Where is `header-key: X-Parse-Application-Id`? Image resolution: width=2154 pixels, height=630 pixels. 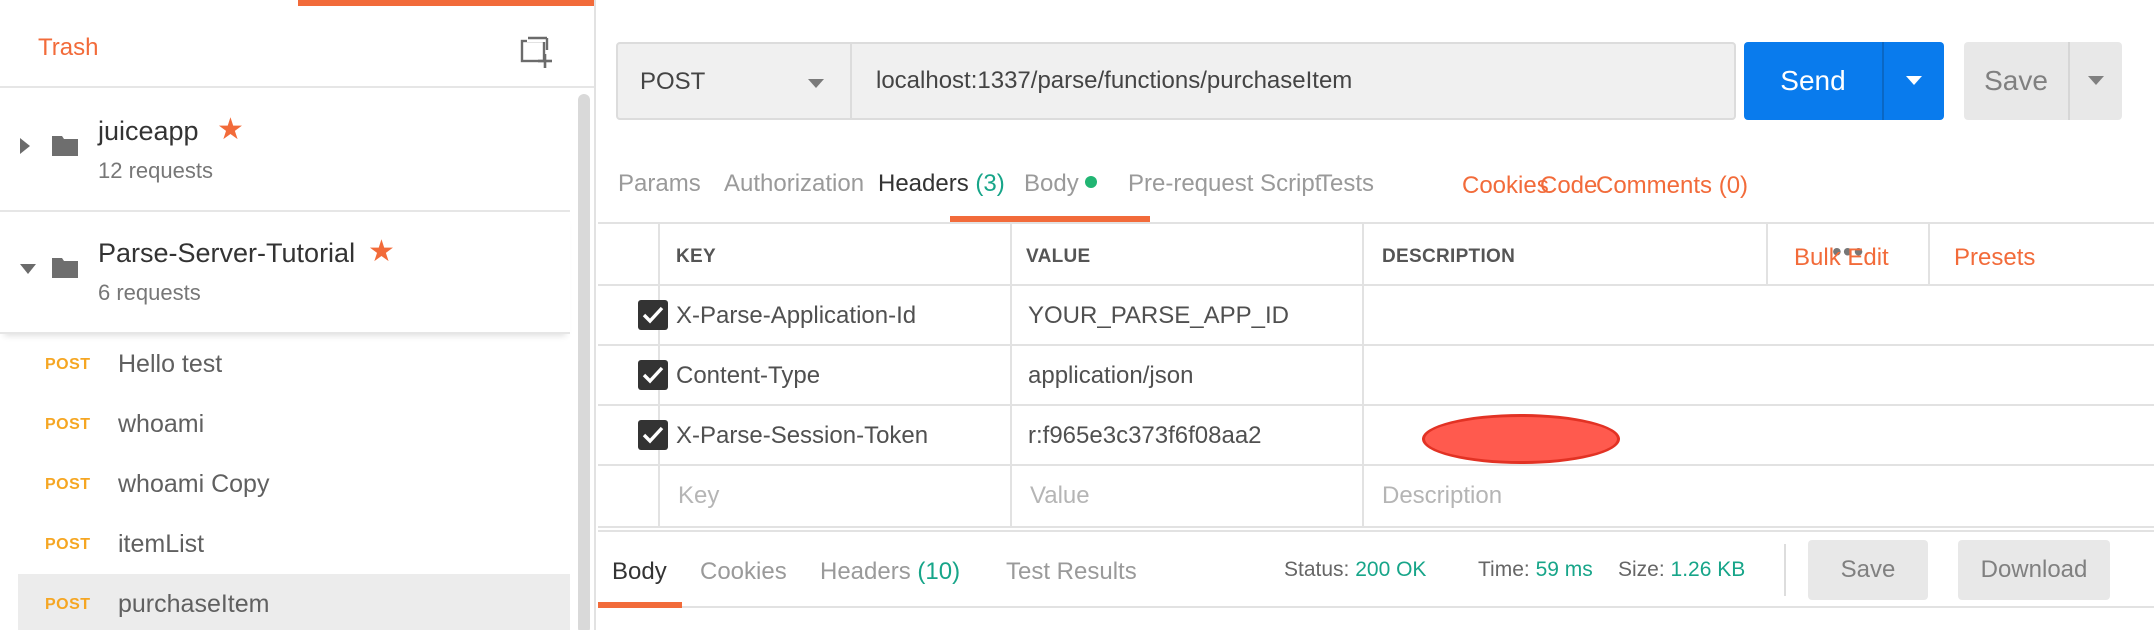 header-key: X-Parse-Application-Id is located at coordinates (796, 316).